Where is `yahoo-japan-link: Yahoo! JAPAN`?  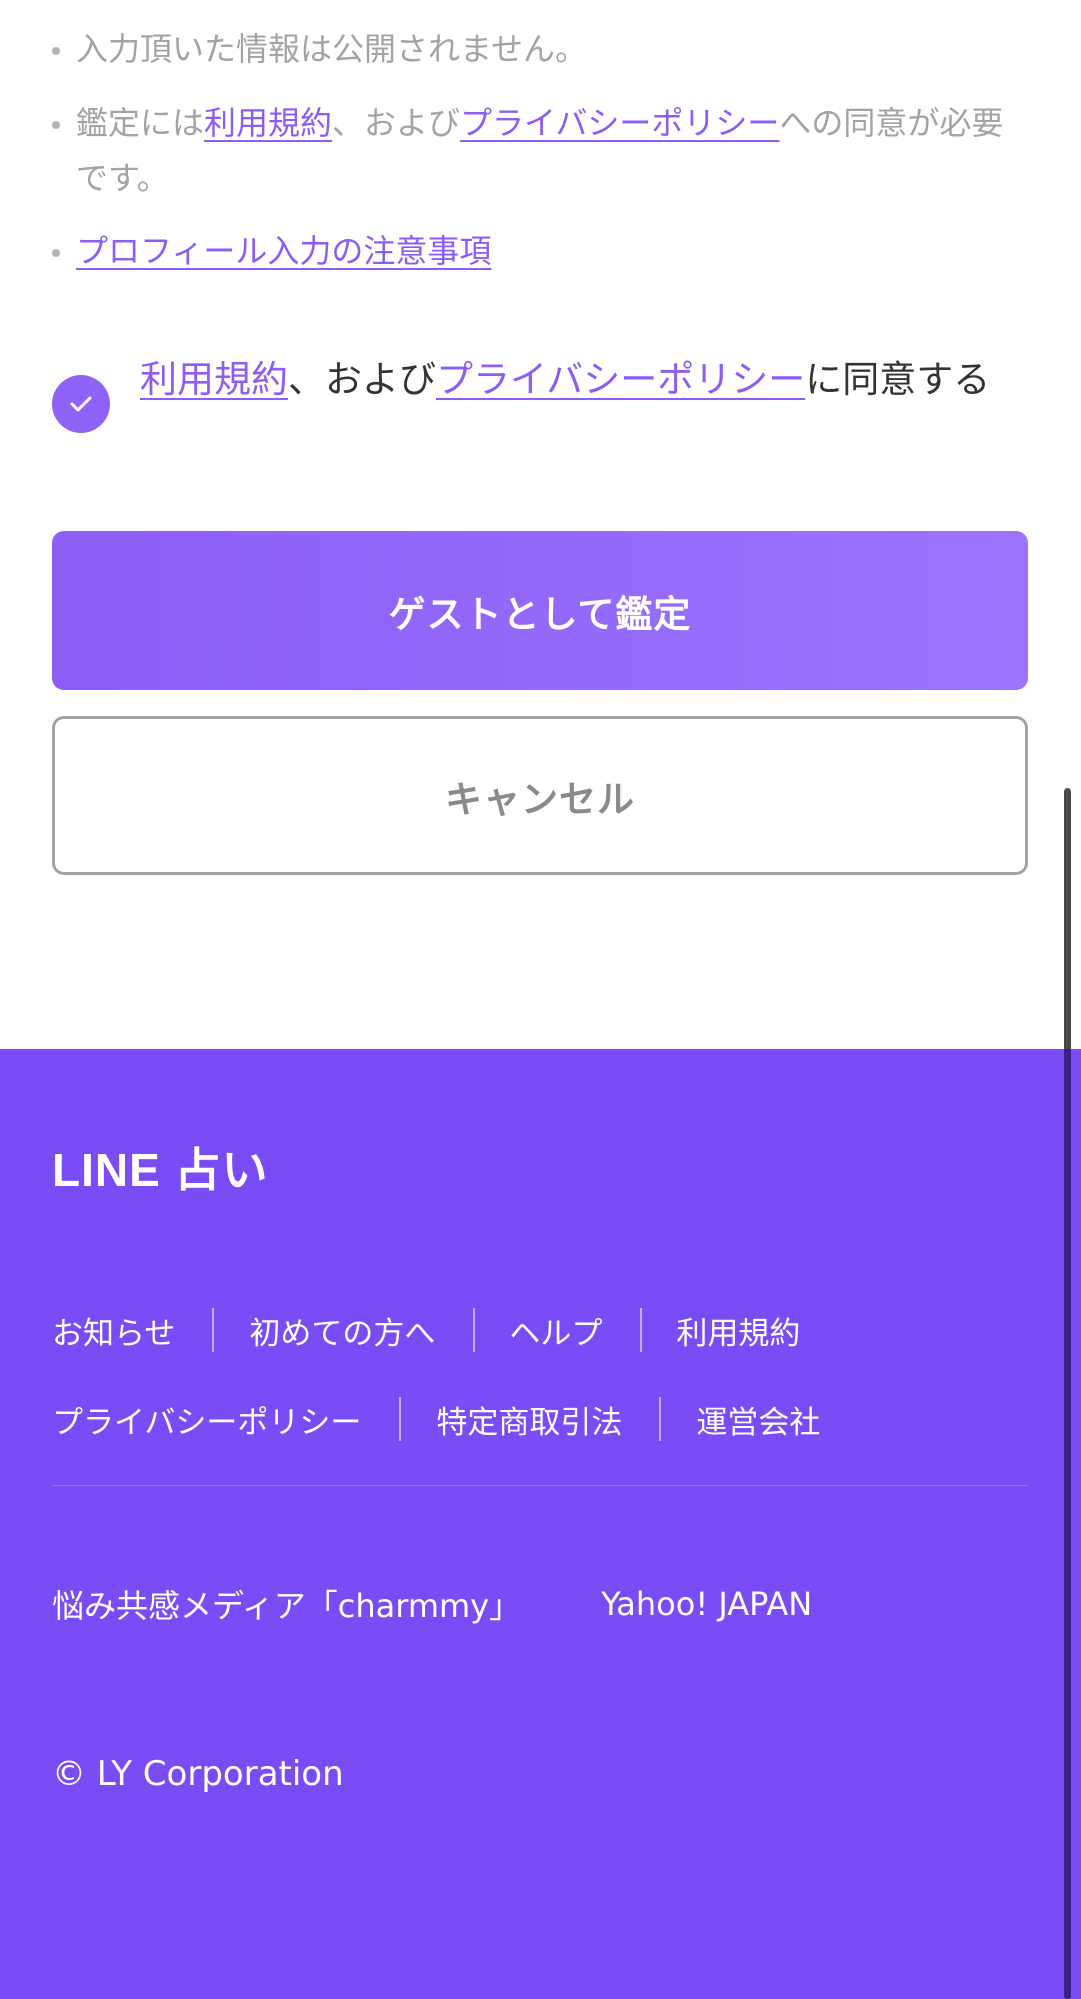
yahoo-japan-link: Yahoo! JAPAN is located at coordinates (706, 1604).